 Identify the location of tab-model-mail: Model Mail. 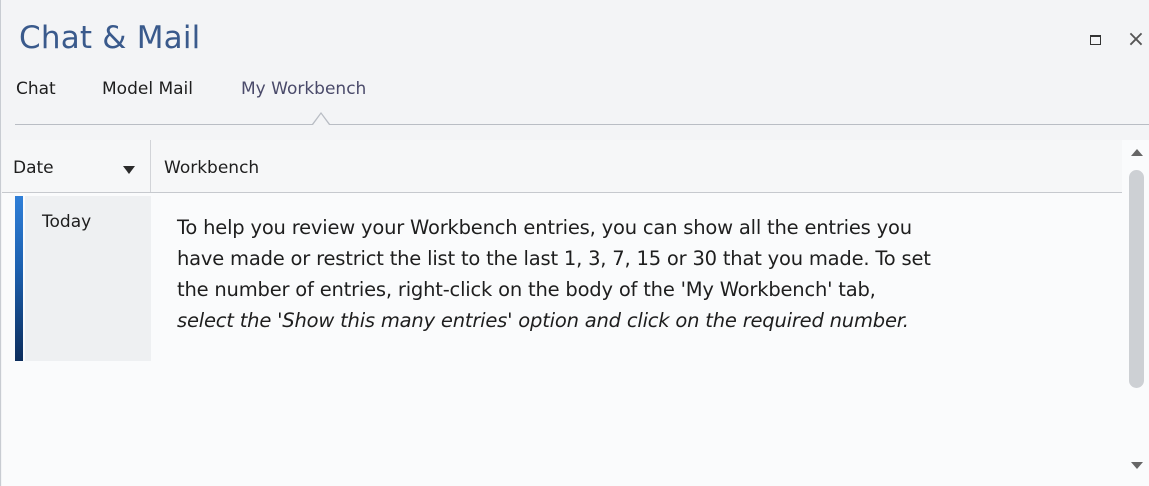
(147, 89).